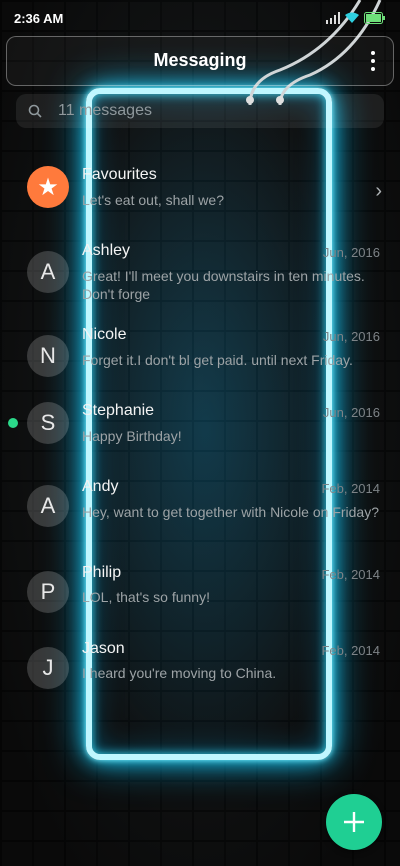 This screenshot has height=866, width=400. I want to click on page-title: Messaging, so click(200, 60).